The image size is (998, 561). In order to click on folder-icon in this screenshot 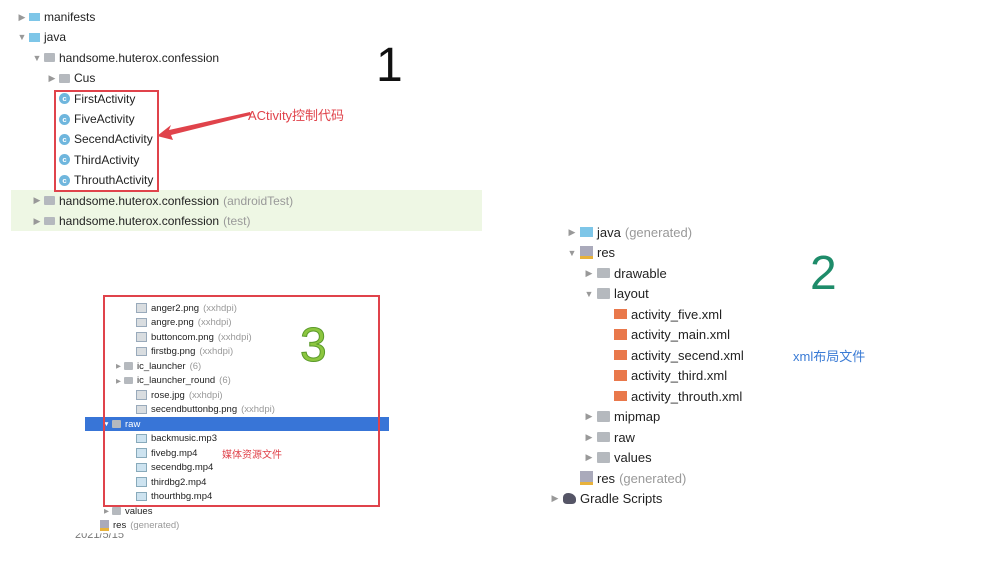, I will do `click(116, 511)`.